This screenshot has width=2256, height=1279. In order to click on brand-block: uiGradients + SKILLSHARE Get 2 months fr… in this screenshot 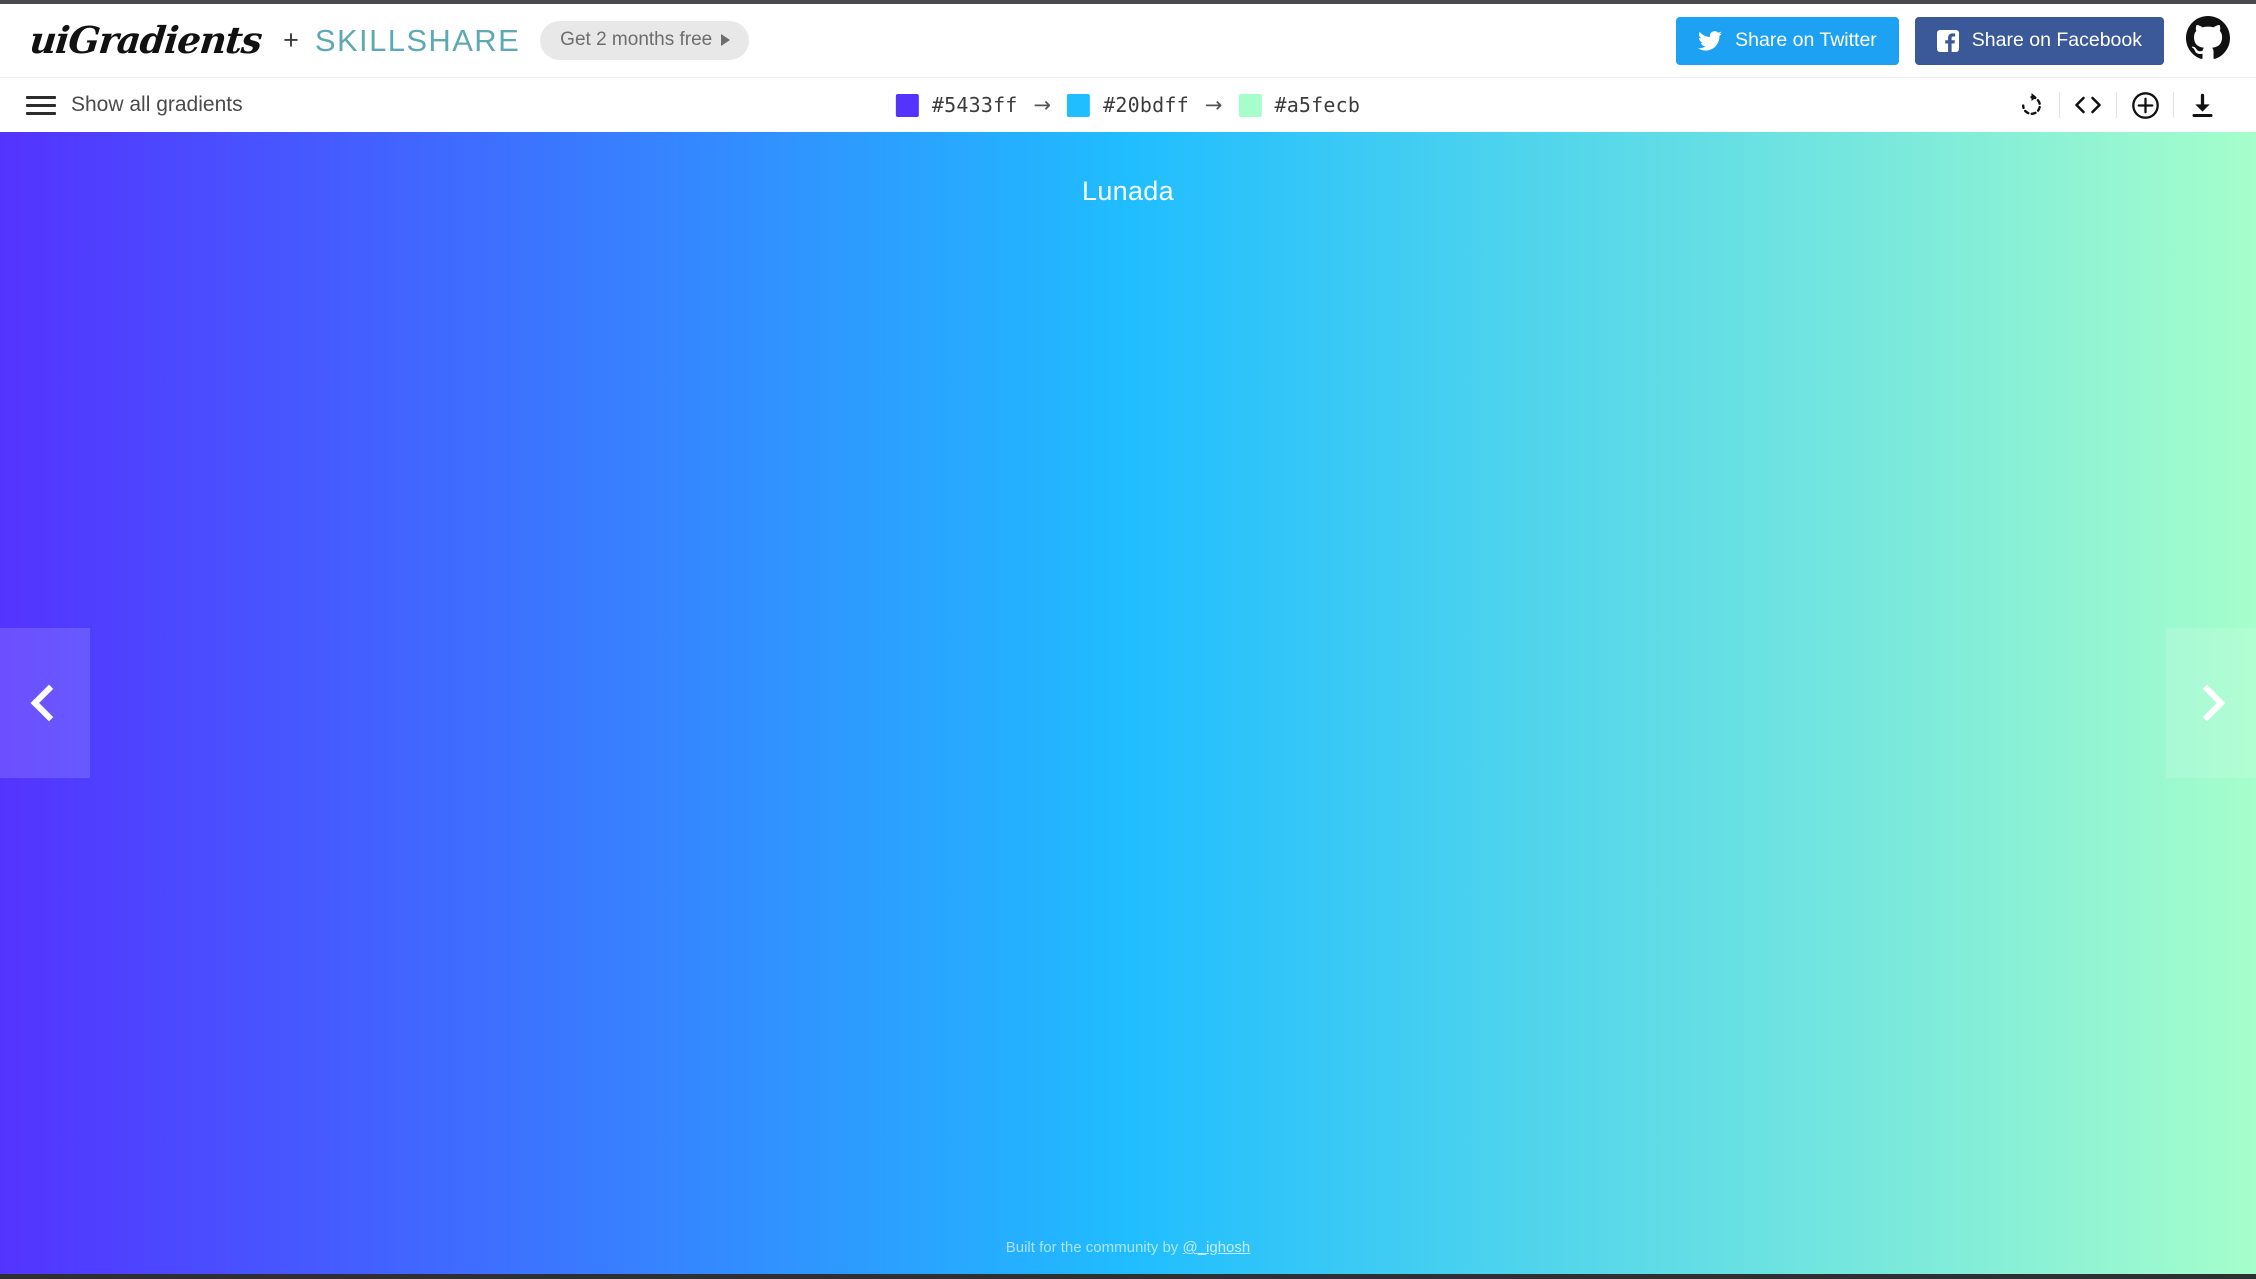, I will do `click(389, 40)`.